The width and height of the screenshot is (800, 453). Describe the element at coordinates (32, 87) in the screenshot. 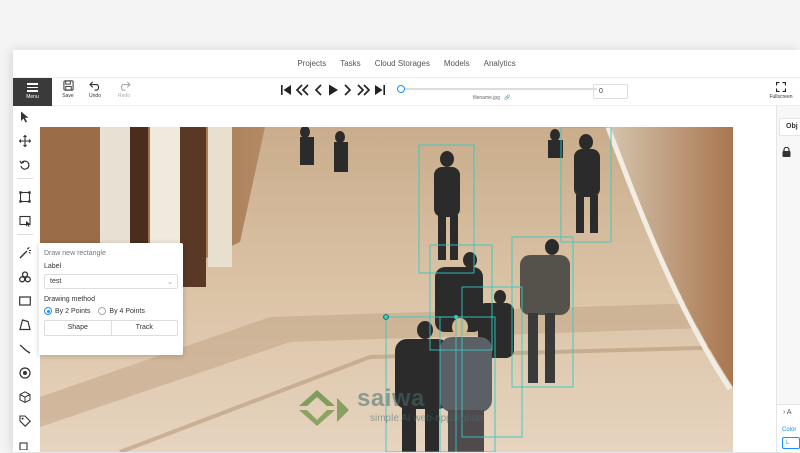

I see `hamburger-icon` at that location.